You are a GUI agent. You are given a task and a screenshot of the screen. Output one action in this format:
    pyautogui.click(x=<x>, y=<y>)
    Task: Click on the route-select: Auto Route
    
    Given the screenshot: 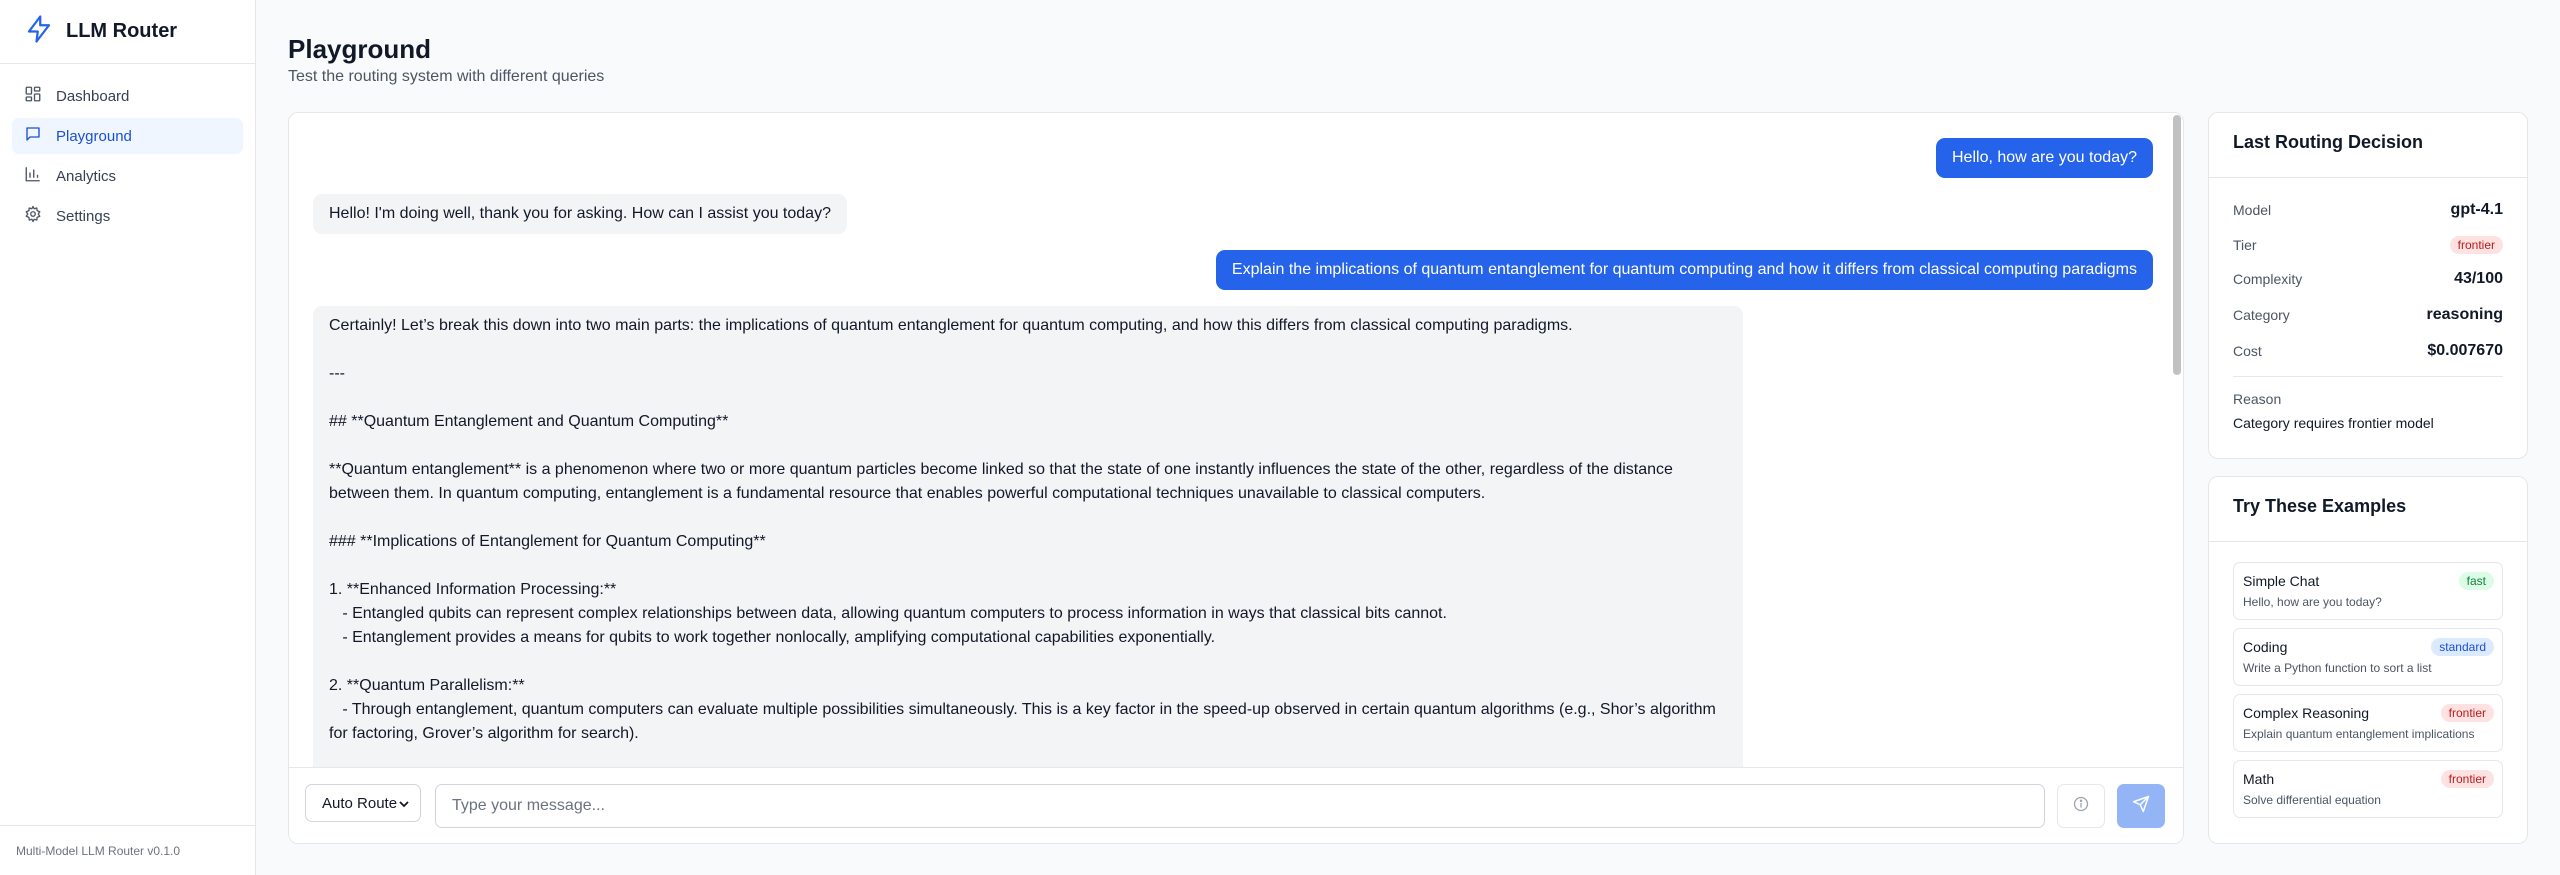 What is the action you would take?
    pyautogui.click(x=363, y=803)
    